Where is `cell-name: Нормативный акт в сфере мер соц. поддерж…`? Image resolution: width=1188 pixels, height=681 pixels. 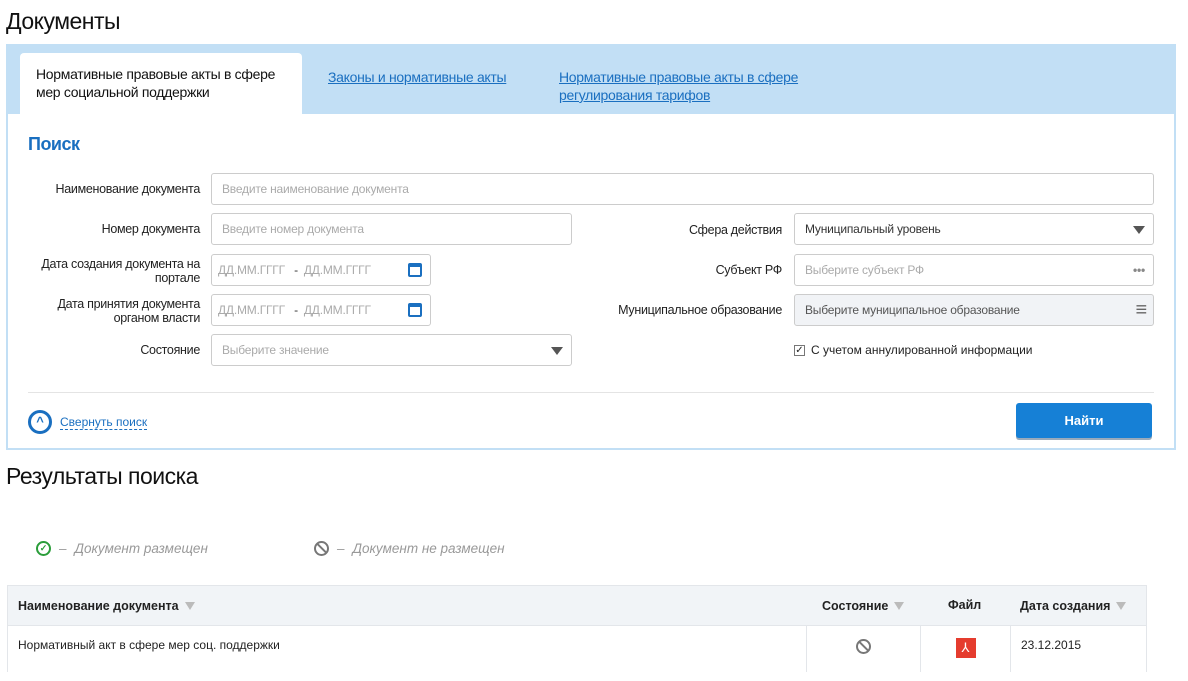 cell-name: Нормативный акт в сфере мер соц. поддерж… is located at coordinates (407, 649).